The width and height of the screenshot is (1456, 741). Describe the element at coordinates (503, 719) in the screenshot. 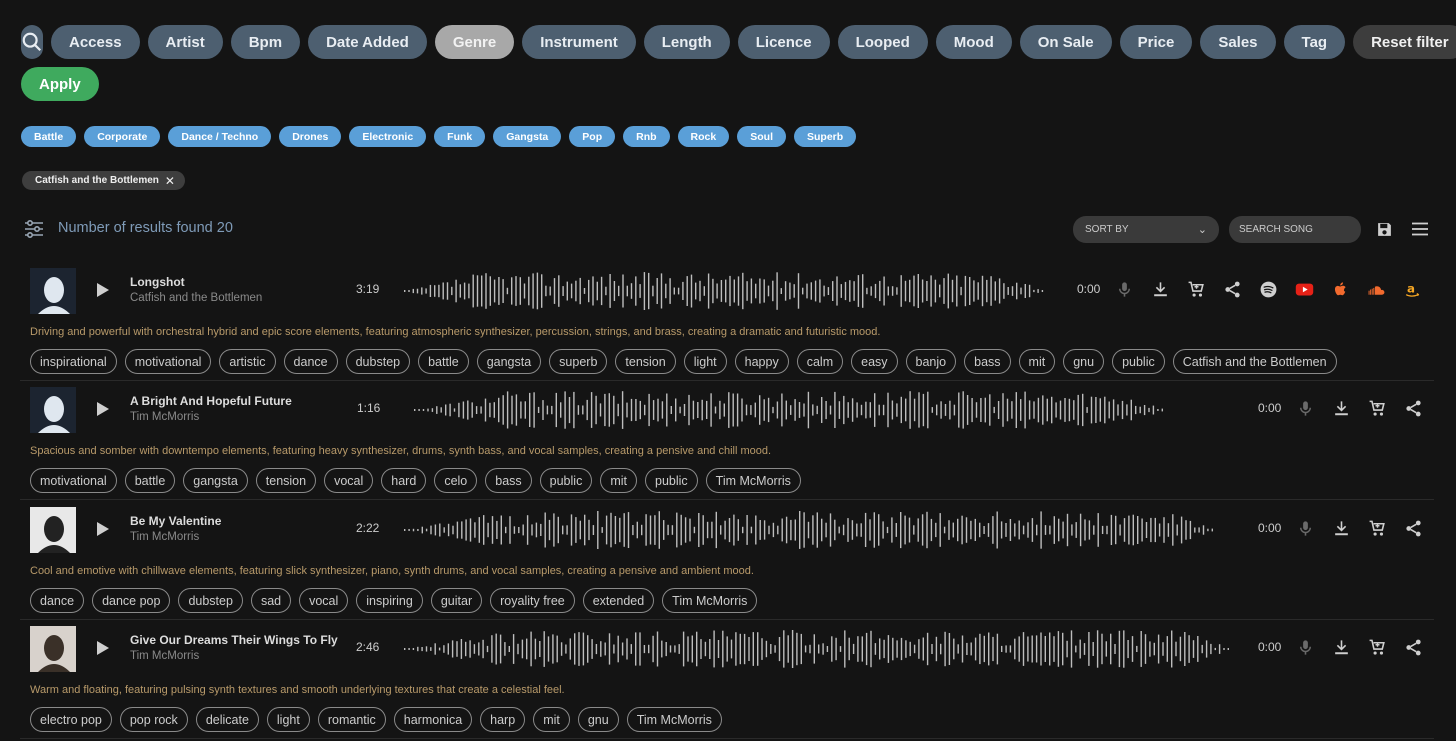

I see `tag-chip: harp` at that location.